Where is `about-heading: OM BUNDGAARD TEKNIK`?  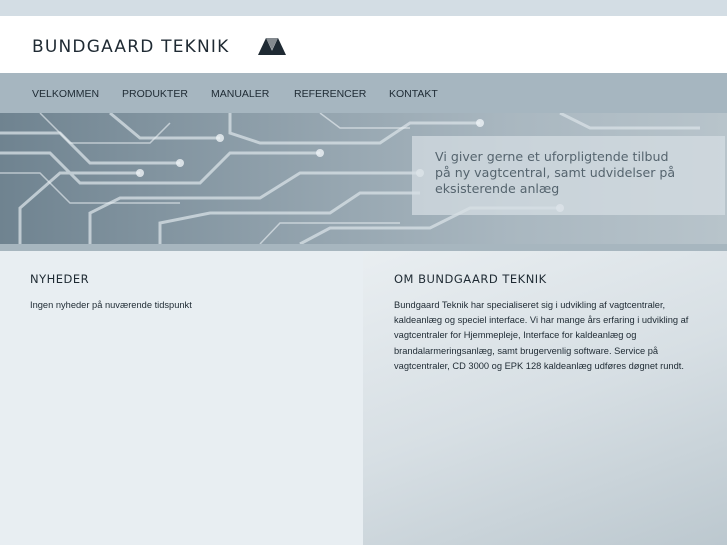 about-heading: OM BUNDGAARD TEKNIK is located at coordinates (470, 279).